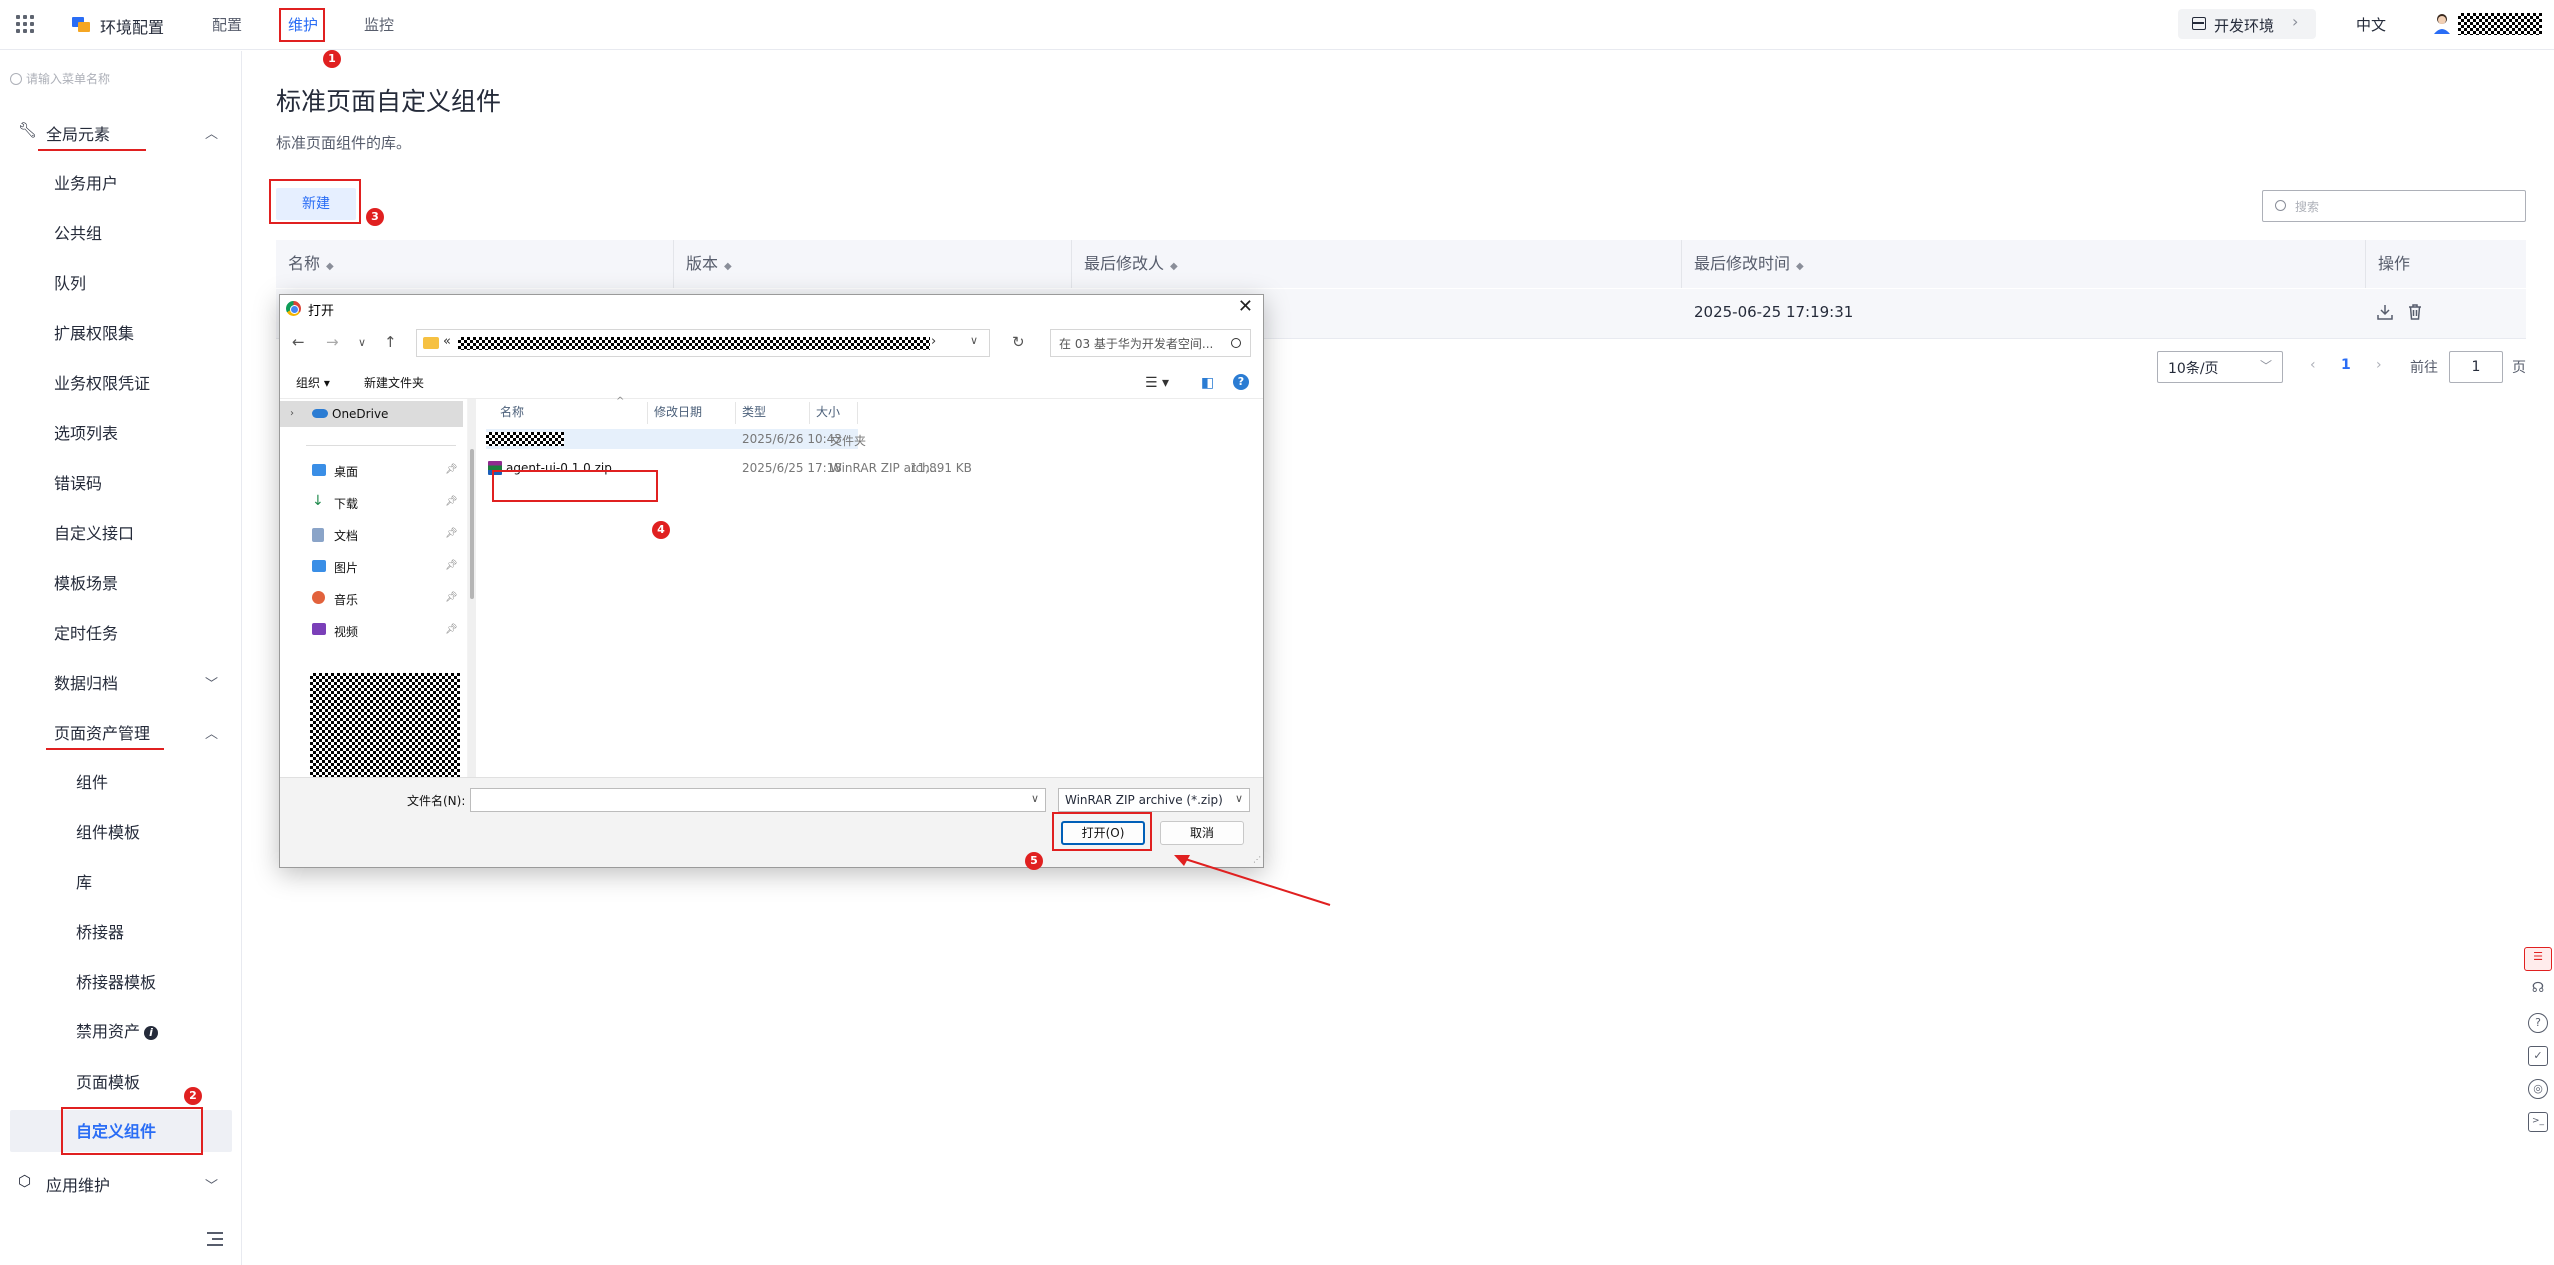 The image size is (2554, 1265). Describe the element at coordinates (302, 25) in the screenshot. I see `annotation-box-nav` at that location.